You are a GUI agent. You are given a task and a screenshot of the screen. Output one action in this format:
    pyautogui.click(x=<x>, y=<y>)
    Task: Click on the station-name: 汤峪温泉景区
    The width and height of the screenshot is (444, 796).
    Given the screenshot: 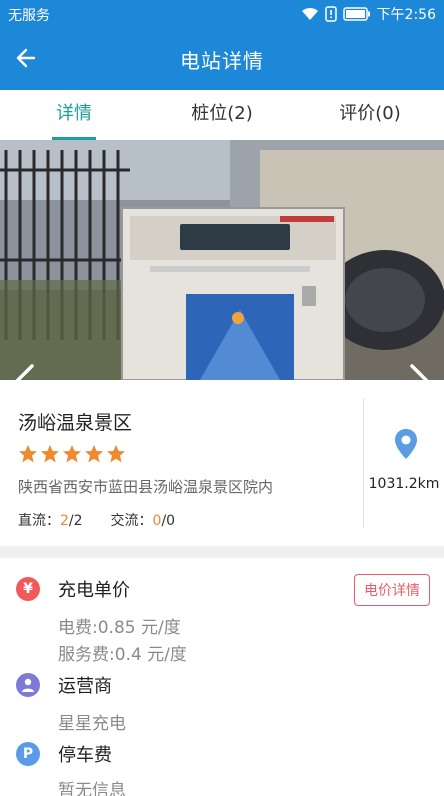 What is the action you would take?
    pyautogui.click(x=75, y=423)
    